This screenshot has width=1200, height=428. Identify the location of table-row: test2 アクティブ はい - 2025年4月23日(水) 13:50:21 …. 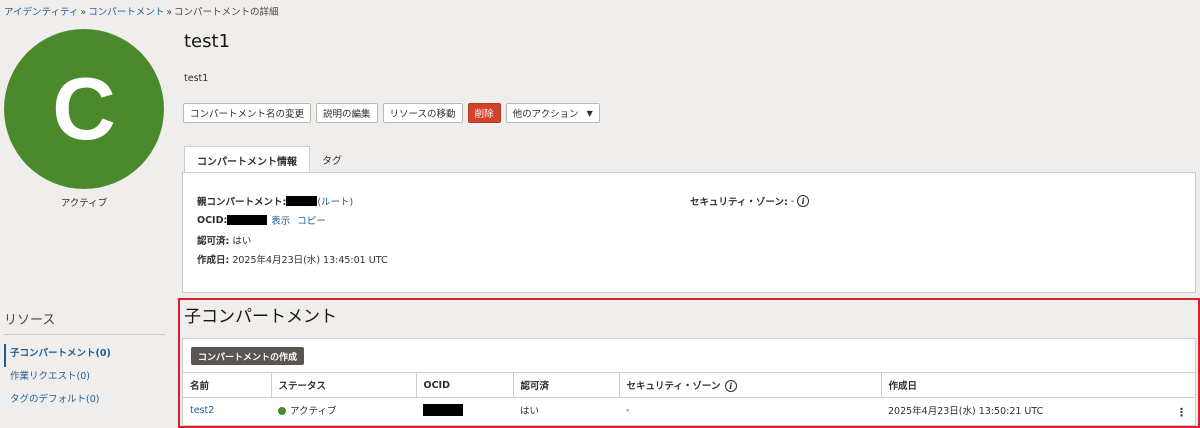
(689, 410).